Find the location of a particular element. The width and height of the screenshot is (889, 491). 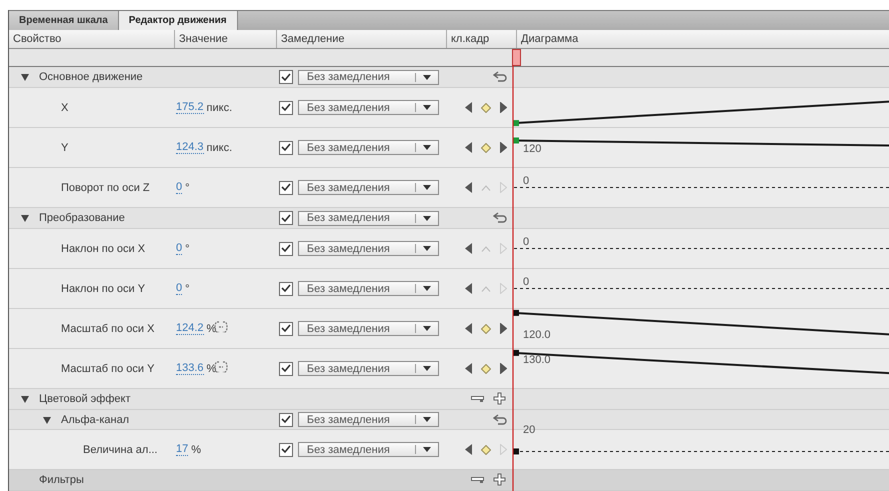

property-label: Y is located at coordinates (64, 148).